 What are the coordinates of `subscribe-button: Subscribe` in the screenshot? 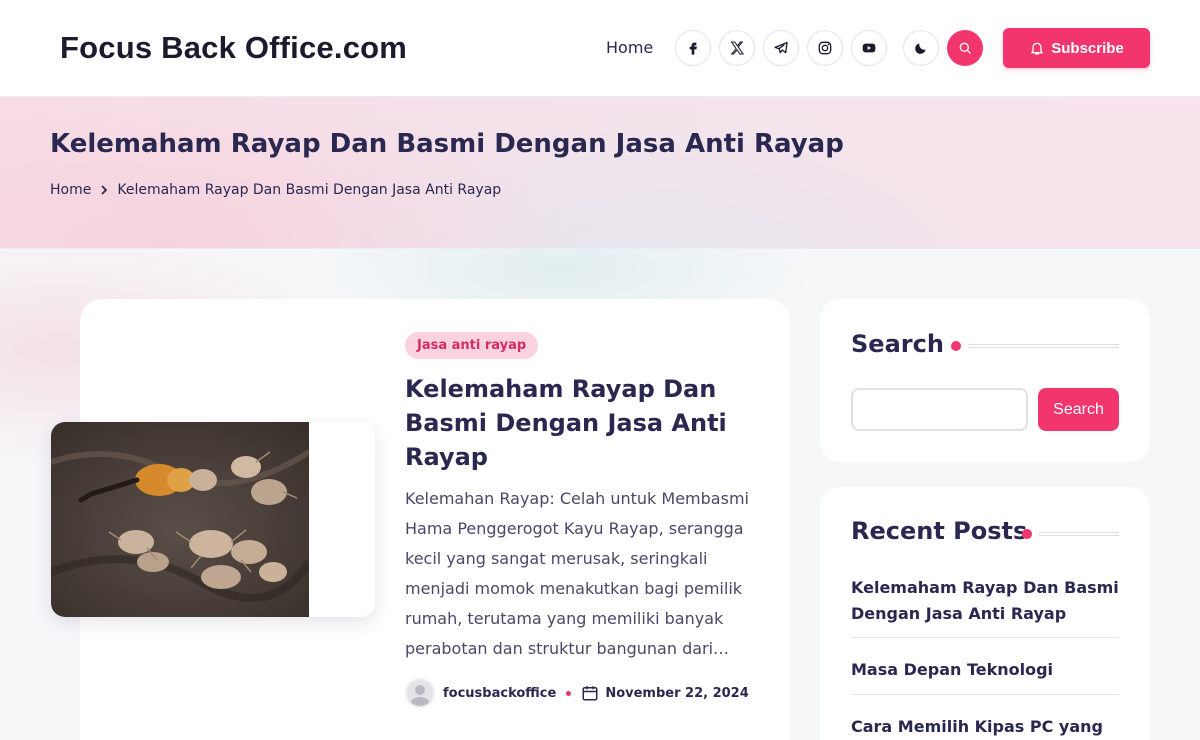 It's located at (1076, 48).